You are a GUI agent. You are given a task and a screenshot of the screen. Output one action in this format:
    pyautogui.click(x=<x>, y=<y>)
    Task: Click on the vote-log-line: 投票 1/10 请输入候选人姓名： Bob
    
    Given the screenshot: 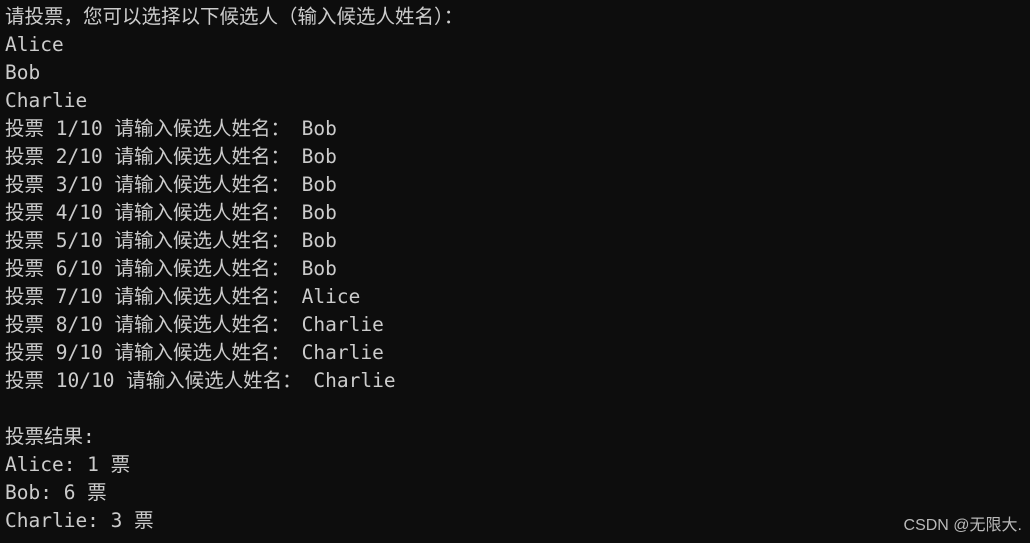 What is the action you would take?
    pyautogui.click(x=171, y=128)
    